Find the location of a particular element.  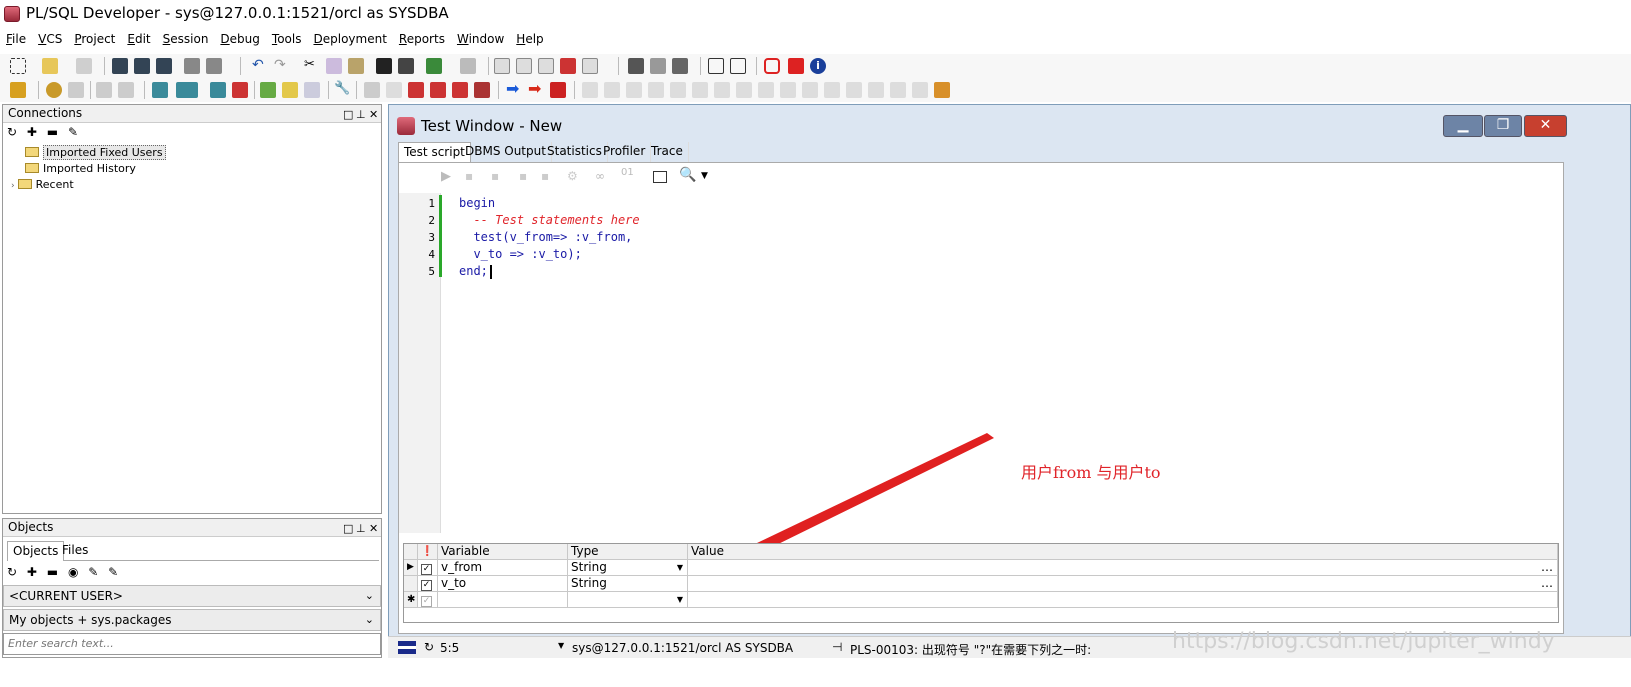

variable-cell is located at coordinates (503, 600).